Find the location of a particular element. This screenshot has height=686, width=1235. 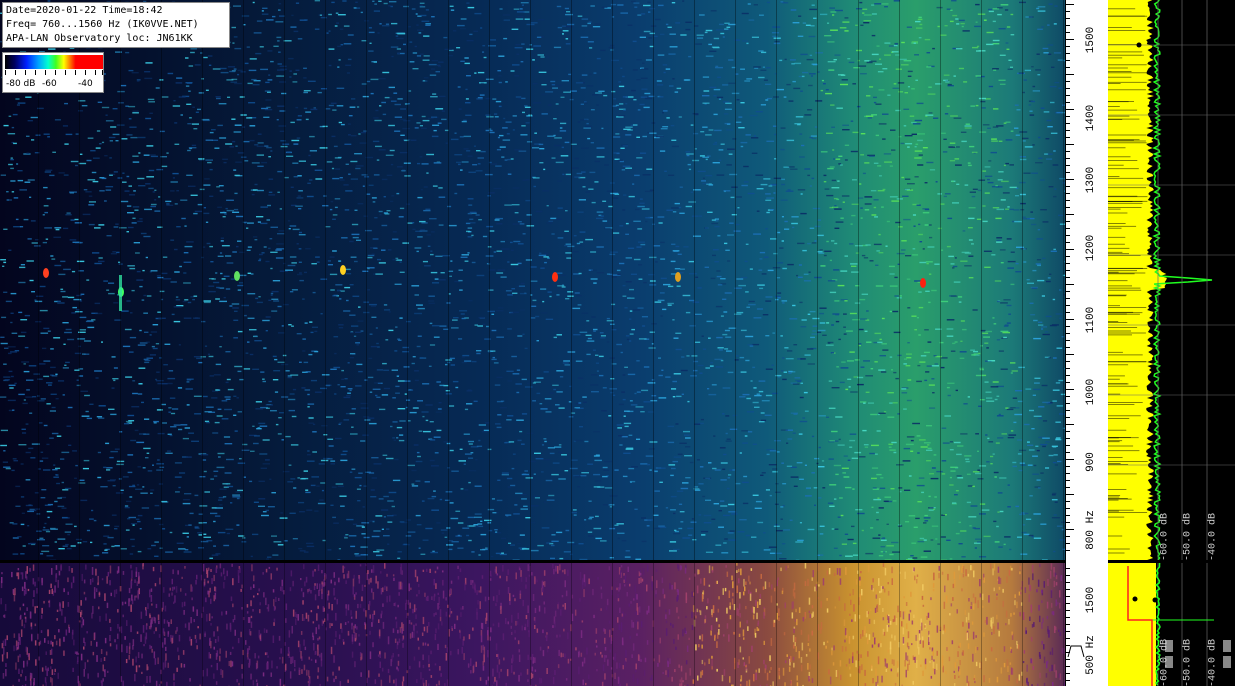

axis-label-1400: 1400 is located at coordinates (1091, 118).